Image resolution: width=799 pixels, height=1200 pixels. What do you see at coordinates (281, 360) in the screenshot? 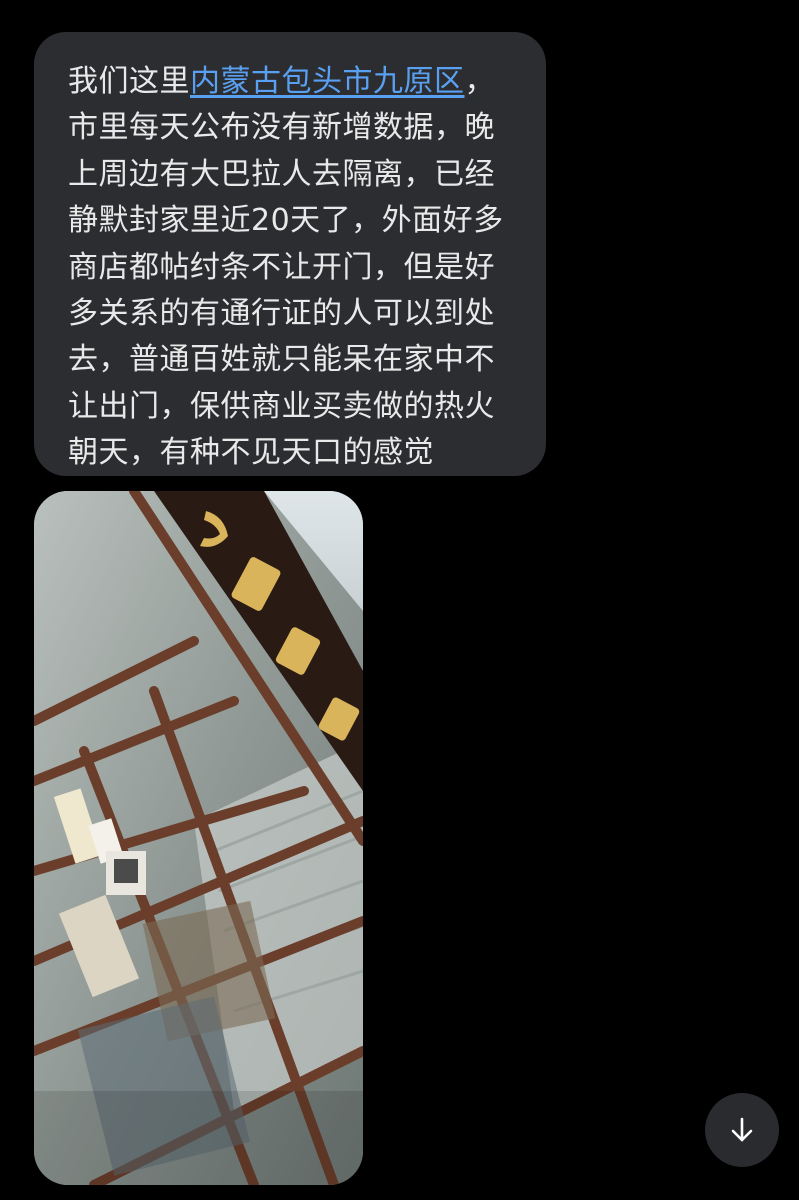
I see `message-line: 去，普通百姓就只能呆在家中不` at bounding box center [281, 360].